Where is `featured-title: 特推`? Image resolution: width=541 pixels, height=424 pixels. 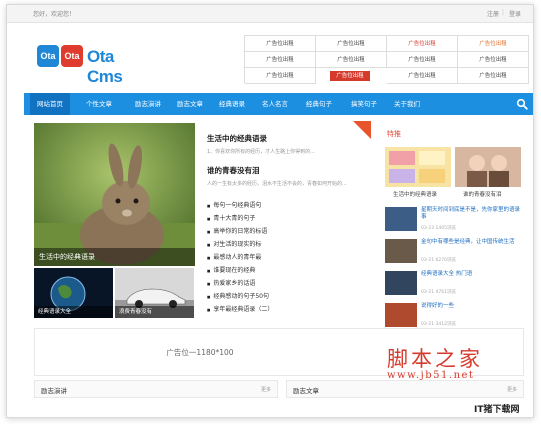
featured-title: 特推 is located at coordinates (394, 134).